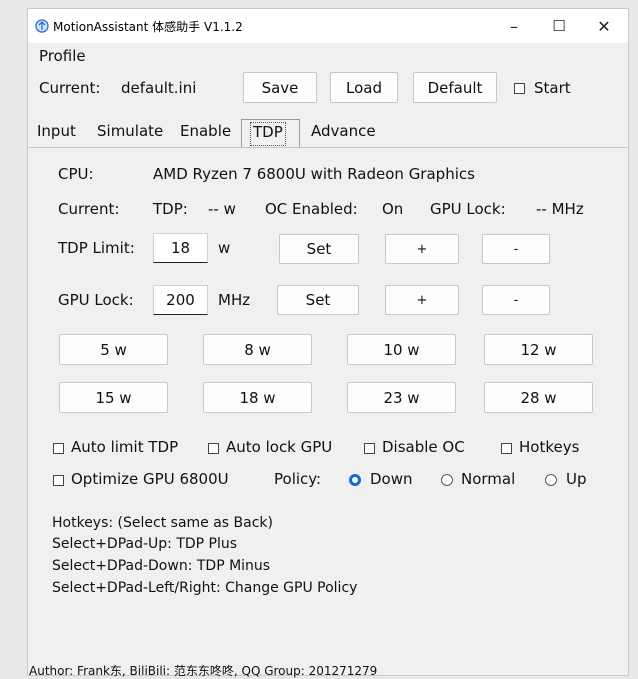 The width and height of the screenshot is (638, 679). What do you see at coordinates (76, 174) in the screenshot?
I see `cpu-label: CPU:` at bounding box center [76, 174].